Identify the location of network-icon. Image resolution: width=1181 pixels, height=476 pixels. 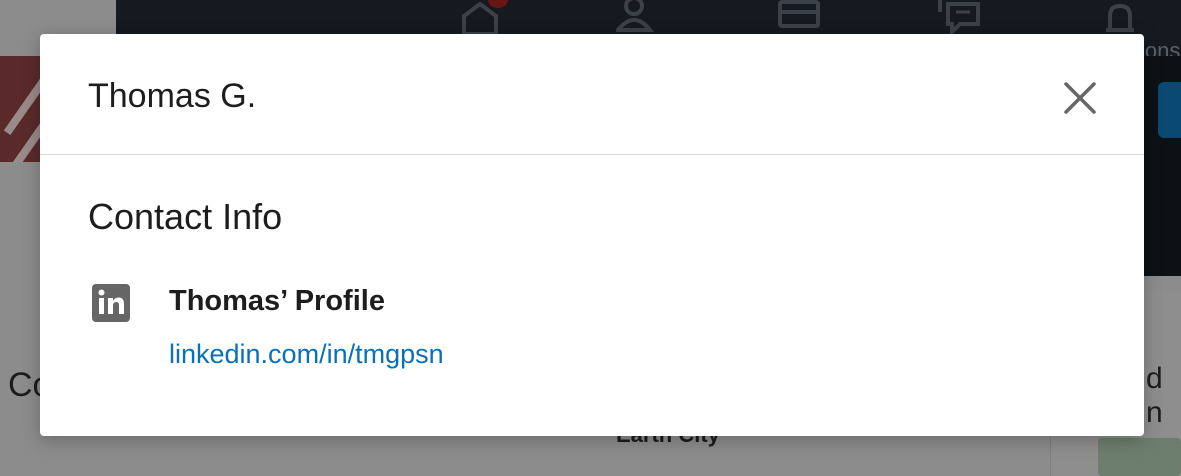
(638, 17).